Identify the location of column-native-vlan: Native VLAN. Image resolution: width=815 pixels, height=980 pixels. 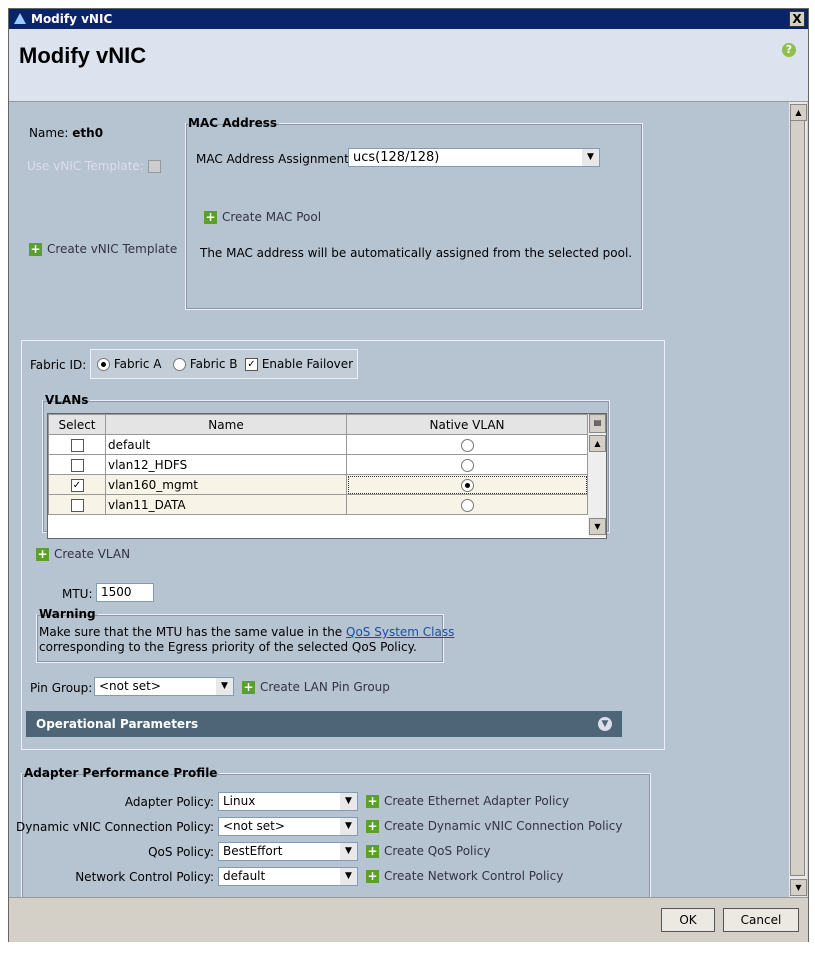
(467, 424).